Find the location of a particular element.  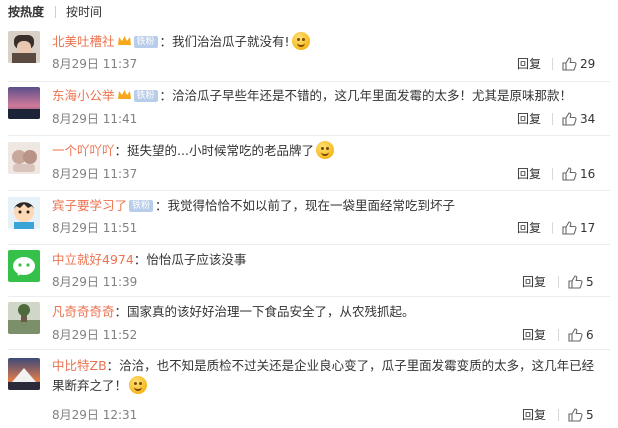

username: 凡奇奇奇奇 is located at coordinates (83, 311).